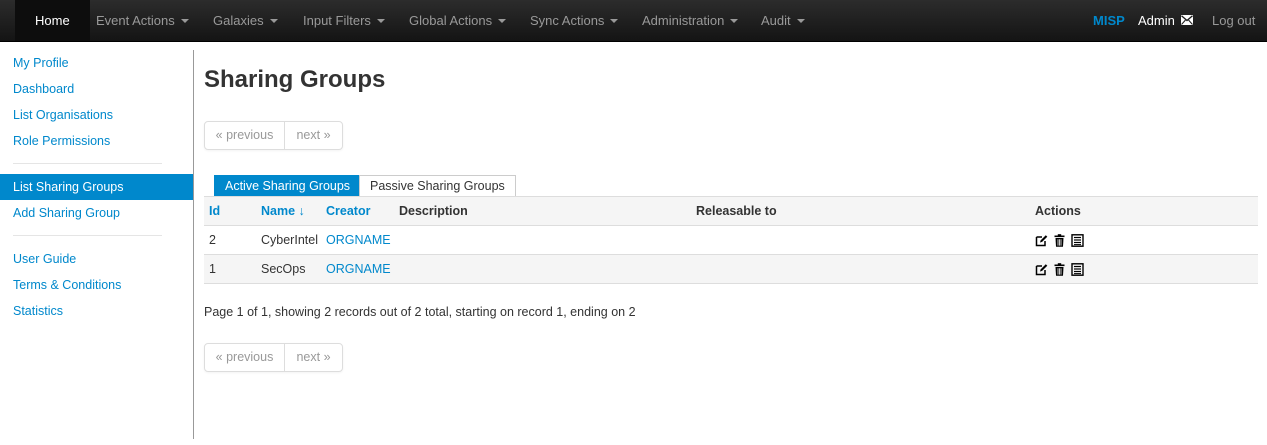 This screenshot has width=1267, height=445. Describe the element at coordinates (96, 259) in the screenshot. I see `sidebar-item-user-guide: User Guide` at that location.